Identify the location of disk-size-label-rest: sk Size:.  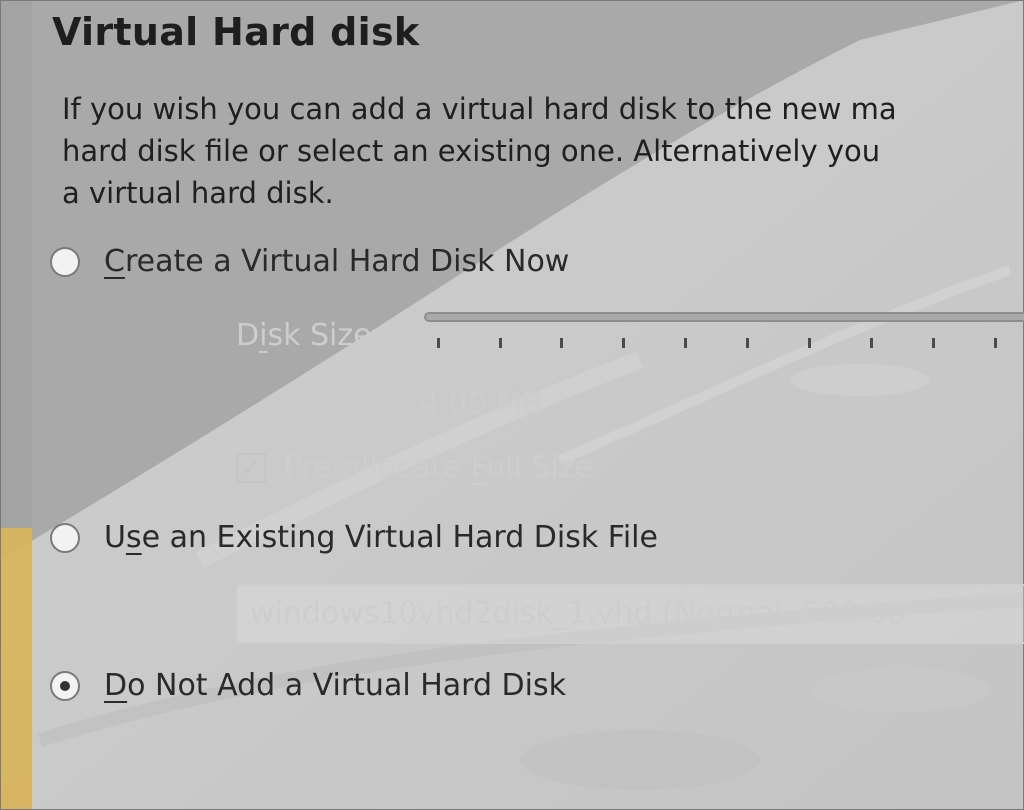
(324, 335).